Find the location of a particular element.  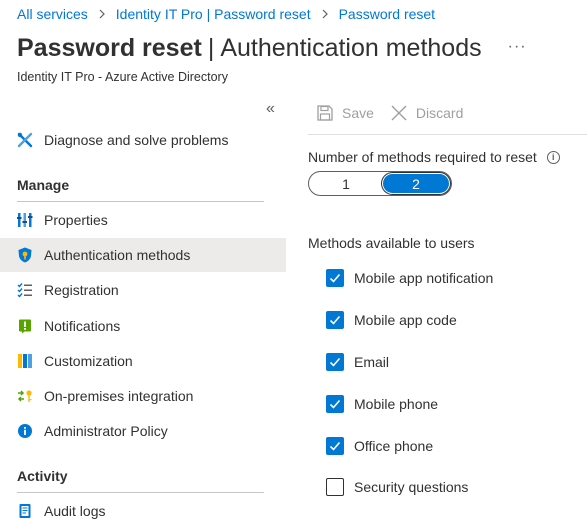

toggle-option-2: 2 is located at coordinates (416, 183).